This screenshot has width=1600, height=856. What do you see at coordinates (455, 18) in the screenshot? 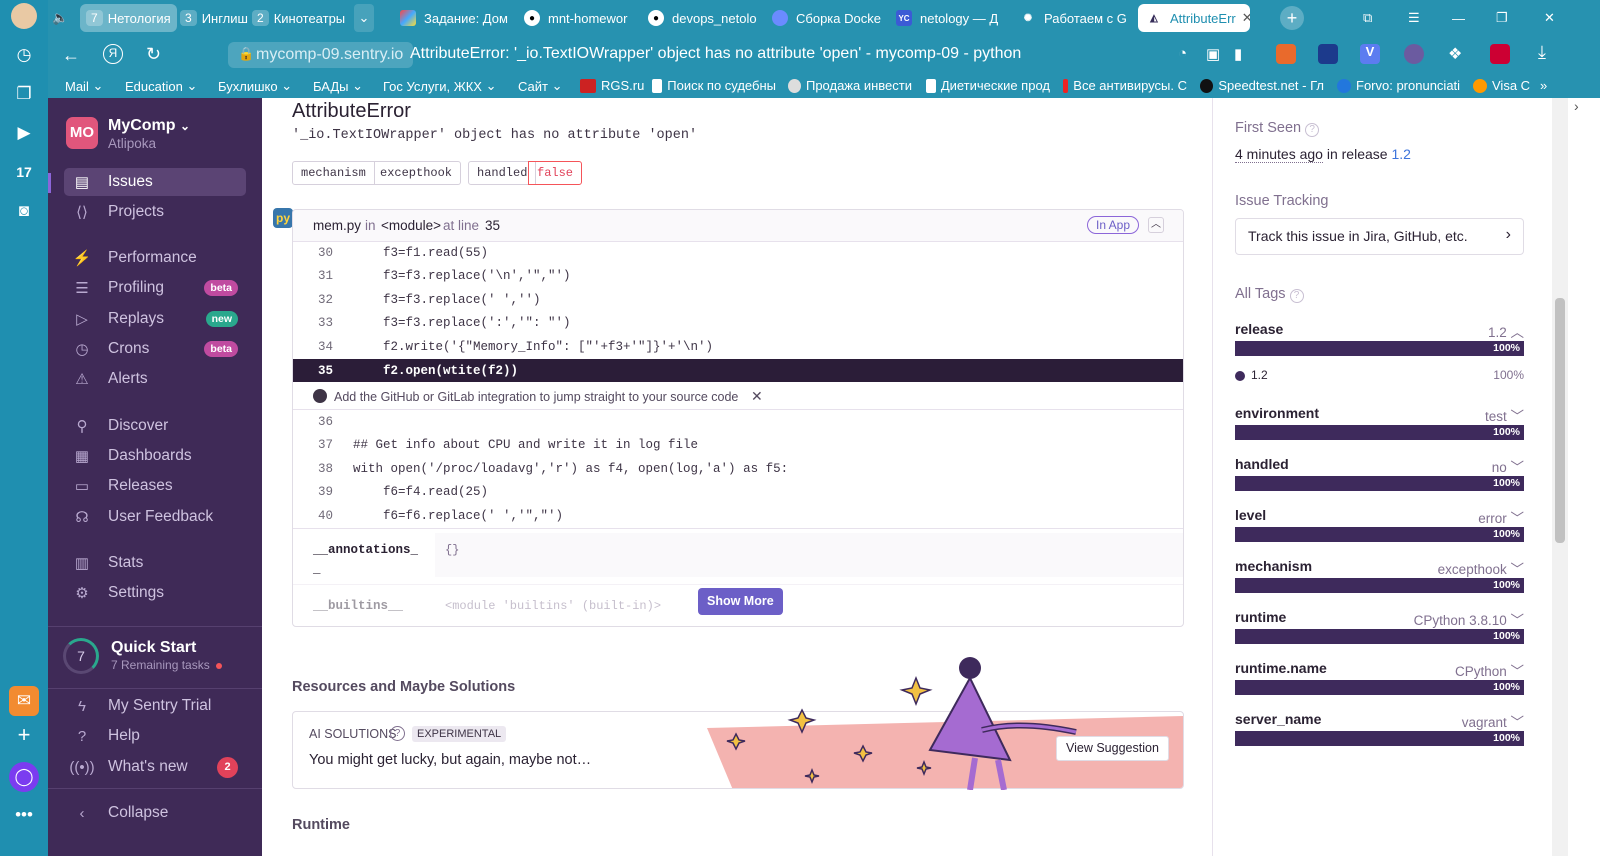
I see `tab-item: Задание: Дом` at bounding box center [455, 18].